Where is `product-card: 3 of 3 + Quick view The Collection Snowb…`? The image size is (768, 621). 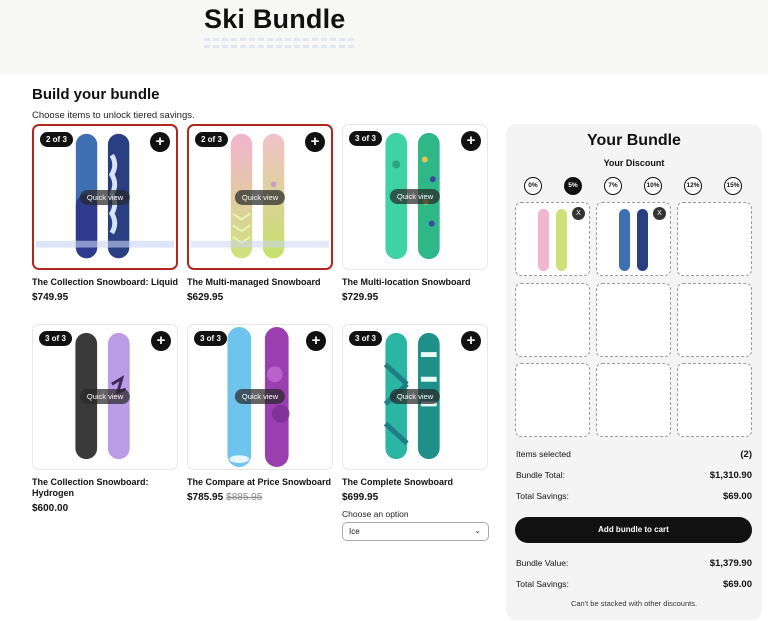
product-card: 3 of 3 + Quick view The Collection Snowb… is located at coordinates (106, 419).